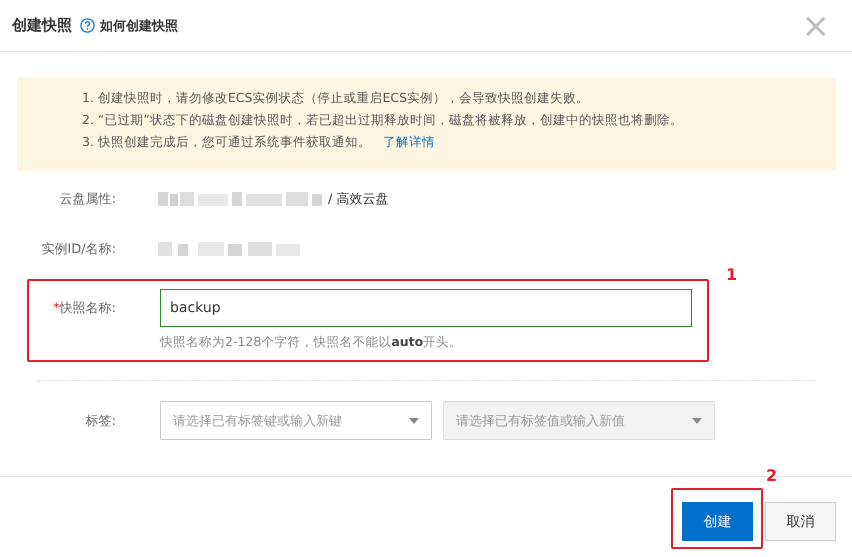 Image resolution: width=852 pixels, height=557 pixels. What do you see at coordinates (382, 119) in the screenshot?
I see `notice-text: 2. “已过期”状态下的磁盘创建快照时，若已超出过期释放时间，磁盘将被释放，创建中的快照也将删除。` at bounding box center [382, 119].